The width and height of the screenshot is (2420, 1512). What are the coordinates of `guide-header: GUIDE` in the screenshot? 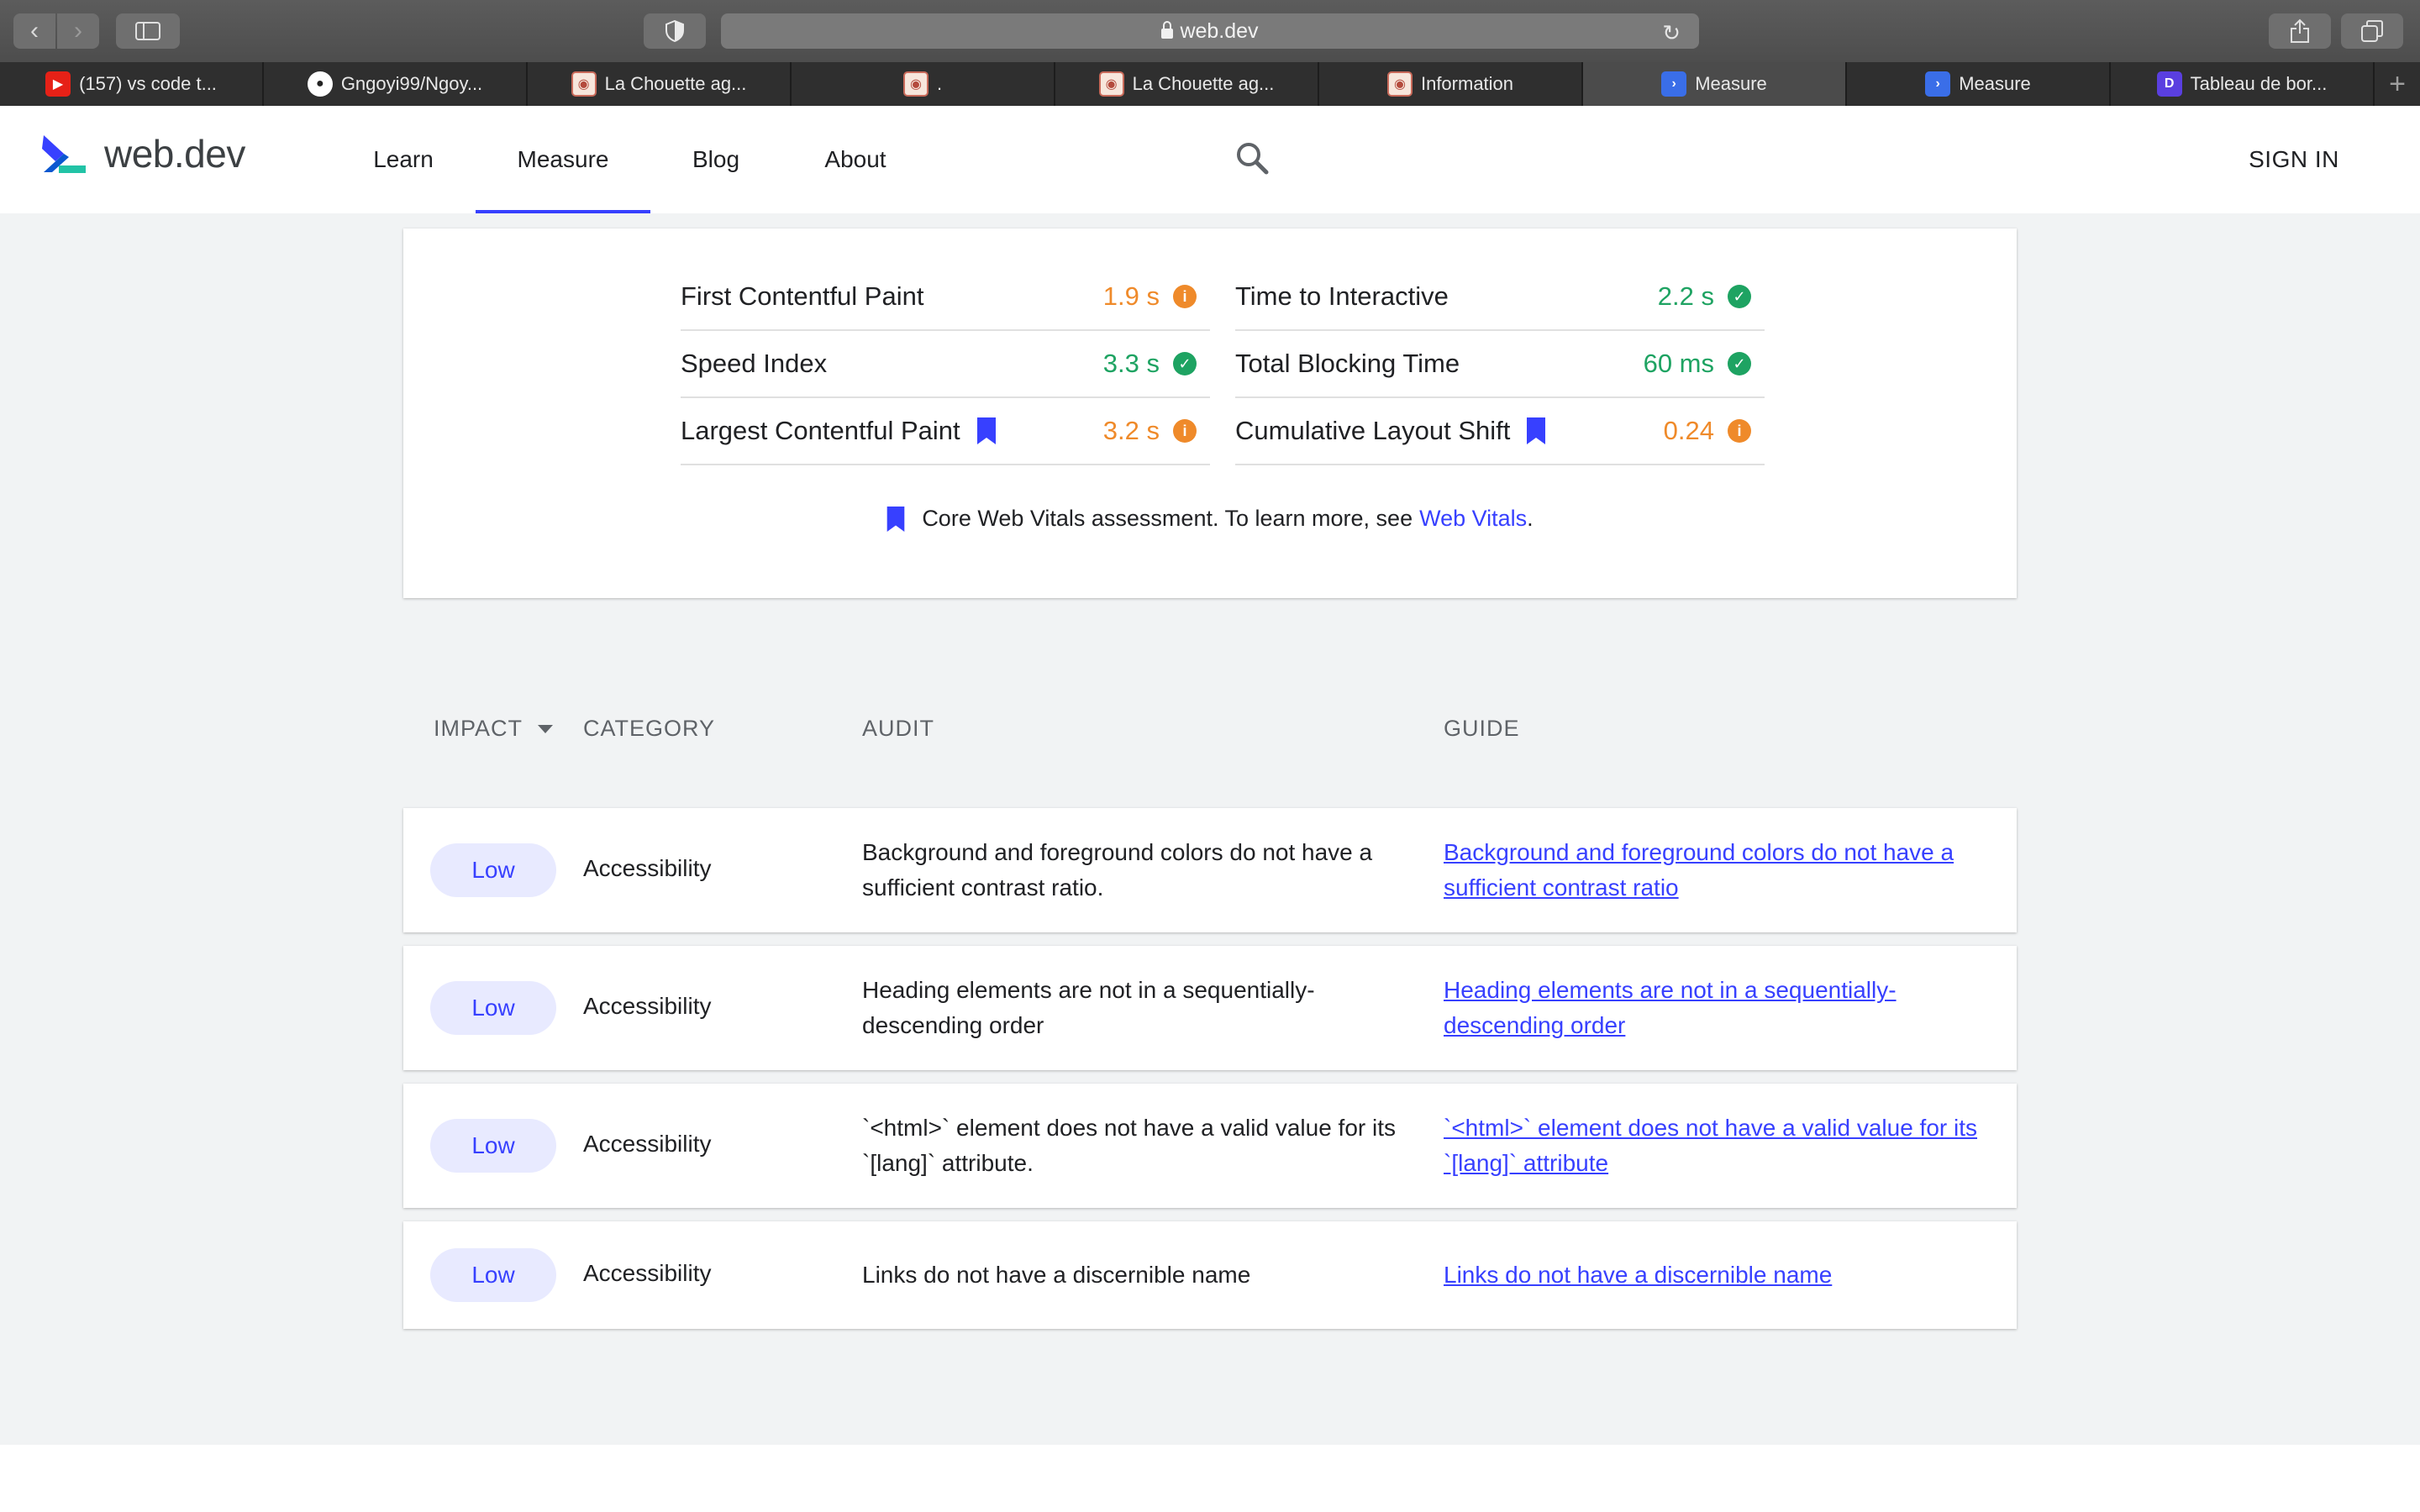 It's located at (1482, 728).